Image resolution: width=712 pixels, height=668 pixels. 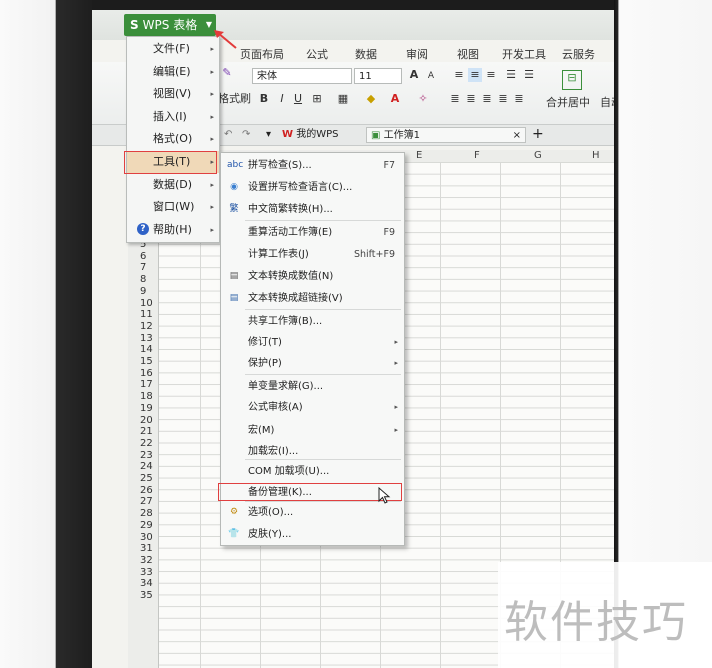 What do you see at coordinates (538, 135) in the screenshot?
I see `new-tab-icon: +` at bounding box center [538, 135].